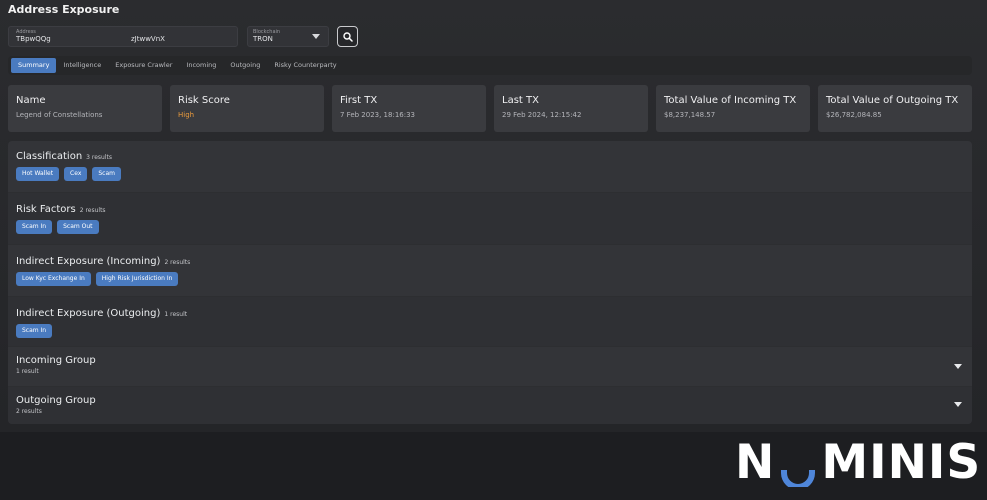  What do you see at coordinates (378, 115) in the screenshot?
I see `card-value: 7 Feb 2023, 18:16:33` at bounding box center [378, 115].